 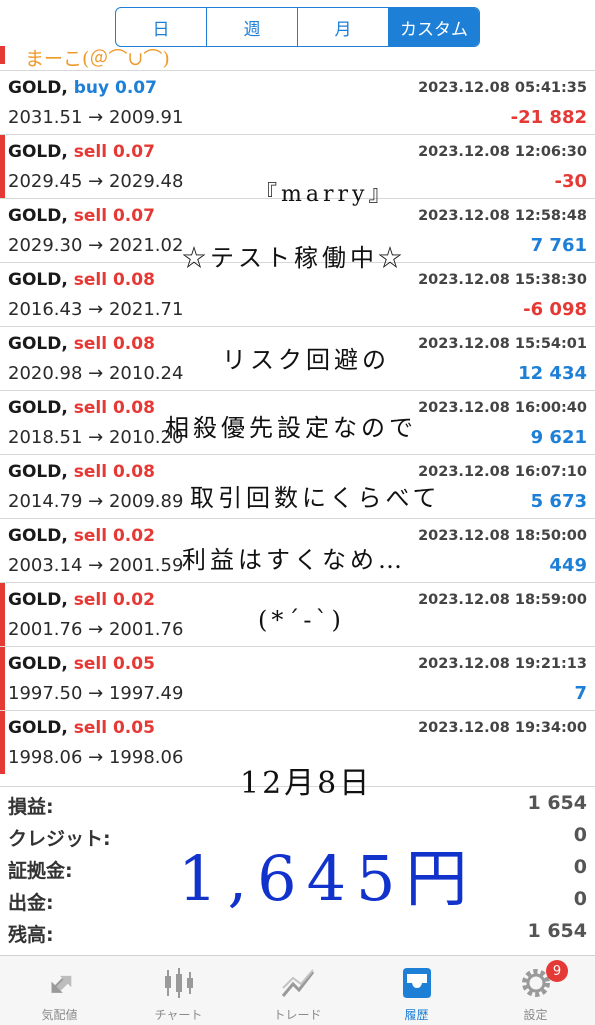 I want to click on trade-time: 2023.12.08 18:59:00, so click(x=502, y=600).